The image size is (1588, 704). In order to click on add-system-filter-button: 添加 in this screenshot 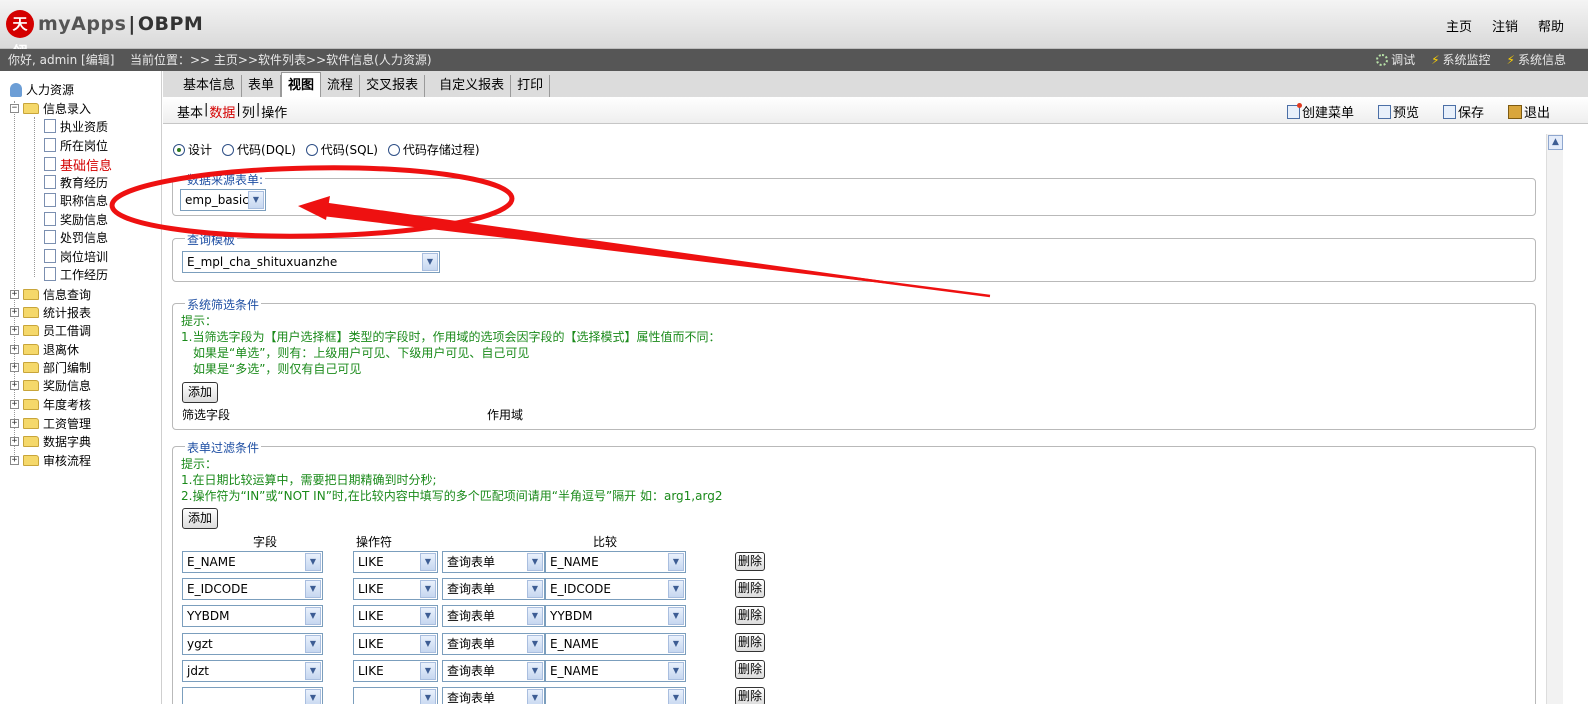, I will do `click(200, 392)`.